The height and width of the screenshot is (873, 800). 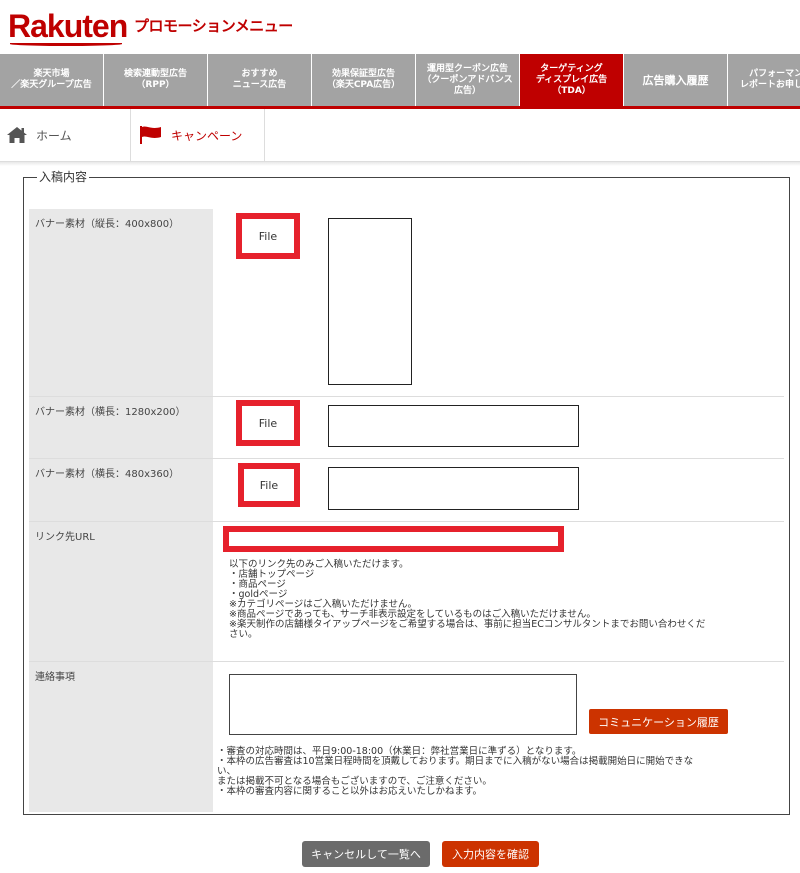 What do you see at coordinates (17, 135) in the screenshot?
I see `home-icon` at bounding box center [17, 135].